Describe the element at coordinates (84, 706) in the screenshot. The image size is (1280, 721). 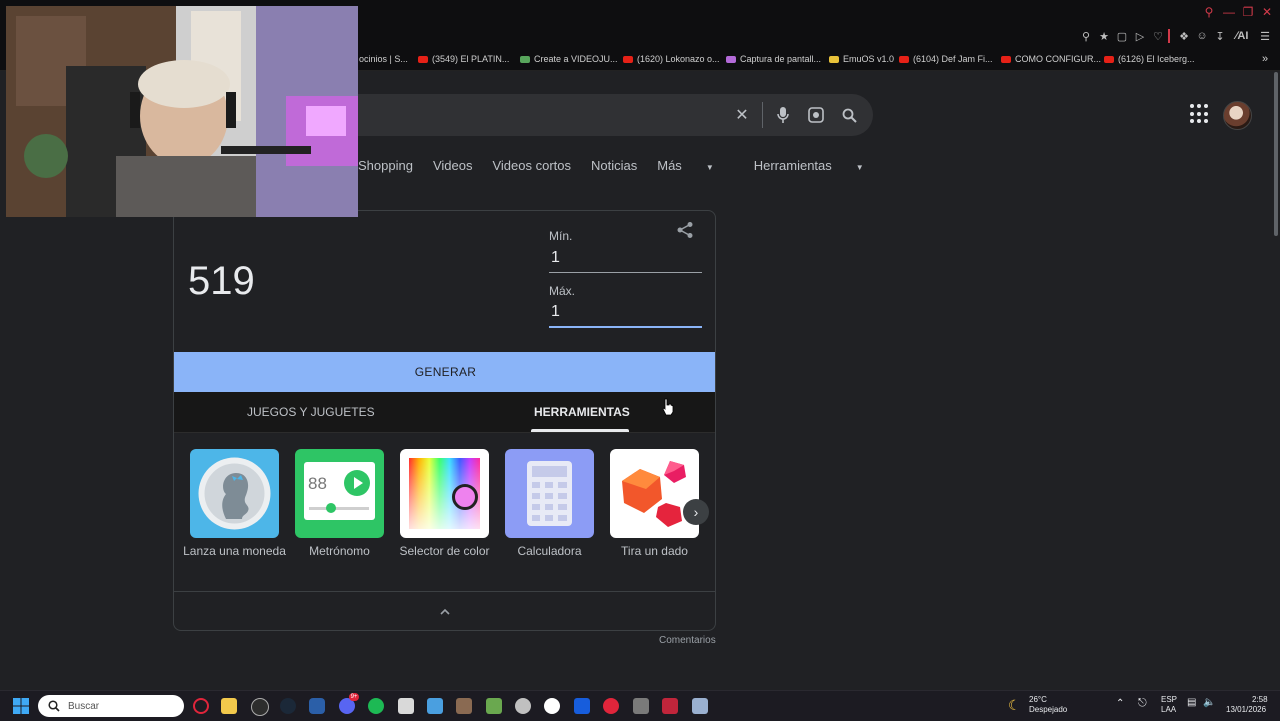
I see `taskbar-search-placeholder: Buscar` at that location.